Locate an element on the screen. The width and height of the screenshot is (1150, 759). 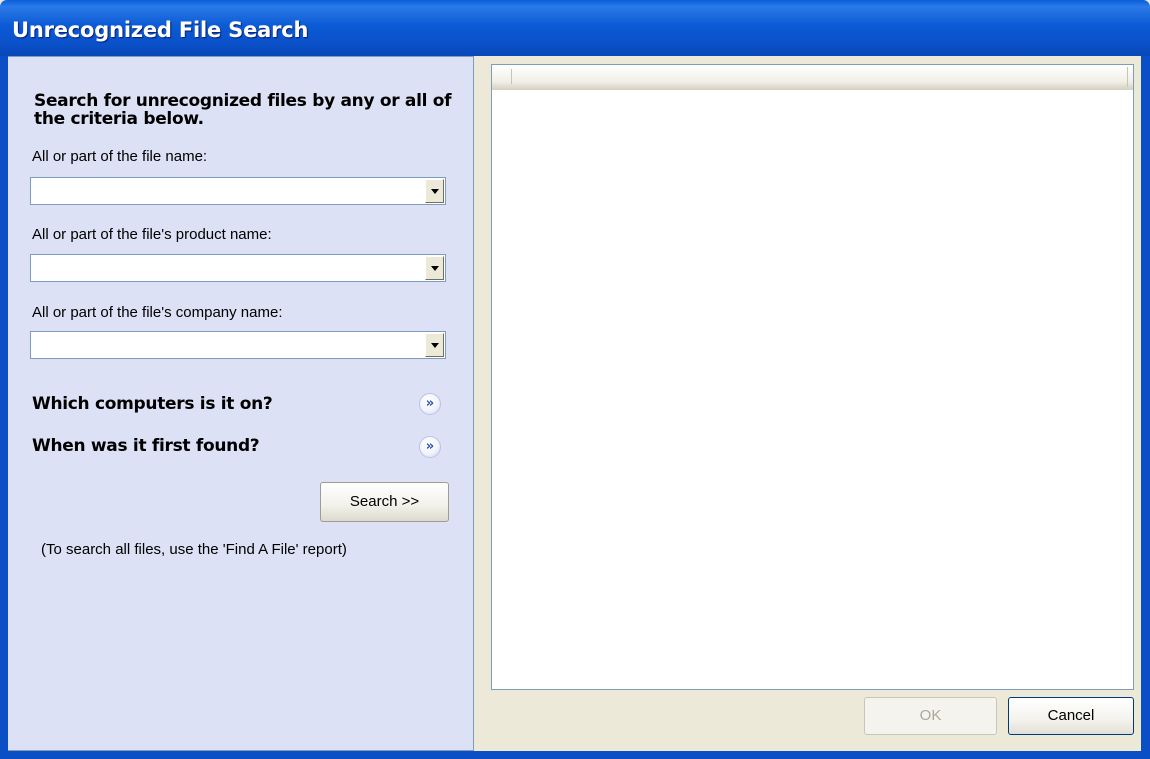
company-name-label: All or part of the file's company name: is located at coordinates (157, 312).